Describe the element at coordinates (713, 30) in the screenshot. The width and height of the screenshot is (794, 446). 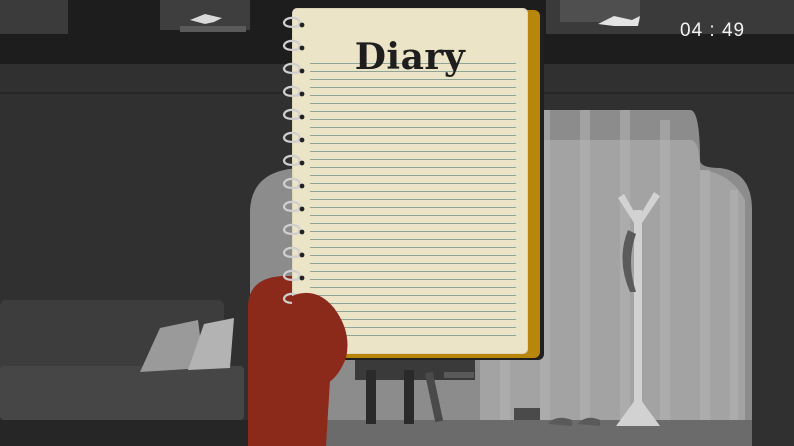
I see `countdown-timer: 04 : 49` at that location.